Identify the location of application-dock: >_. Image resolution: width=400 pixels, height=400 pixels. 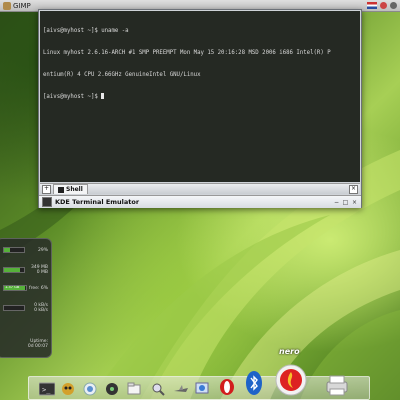
(199, 382).